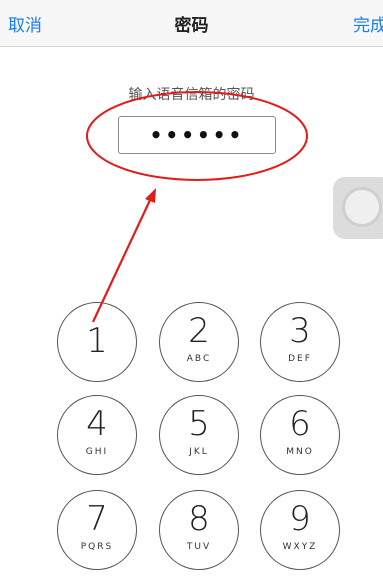 This screenshot has width=383, height=583. I want to click on key-9: 9 WXYZ, so click(300, 530).